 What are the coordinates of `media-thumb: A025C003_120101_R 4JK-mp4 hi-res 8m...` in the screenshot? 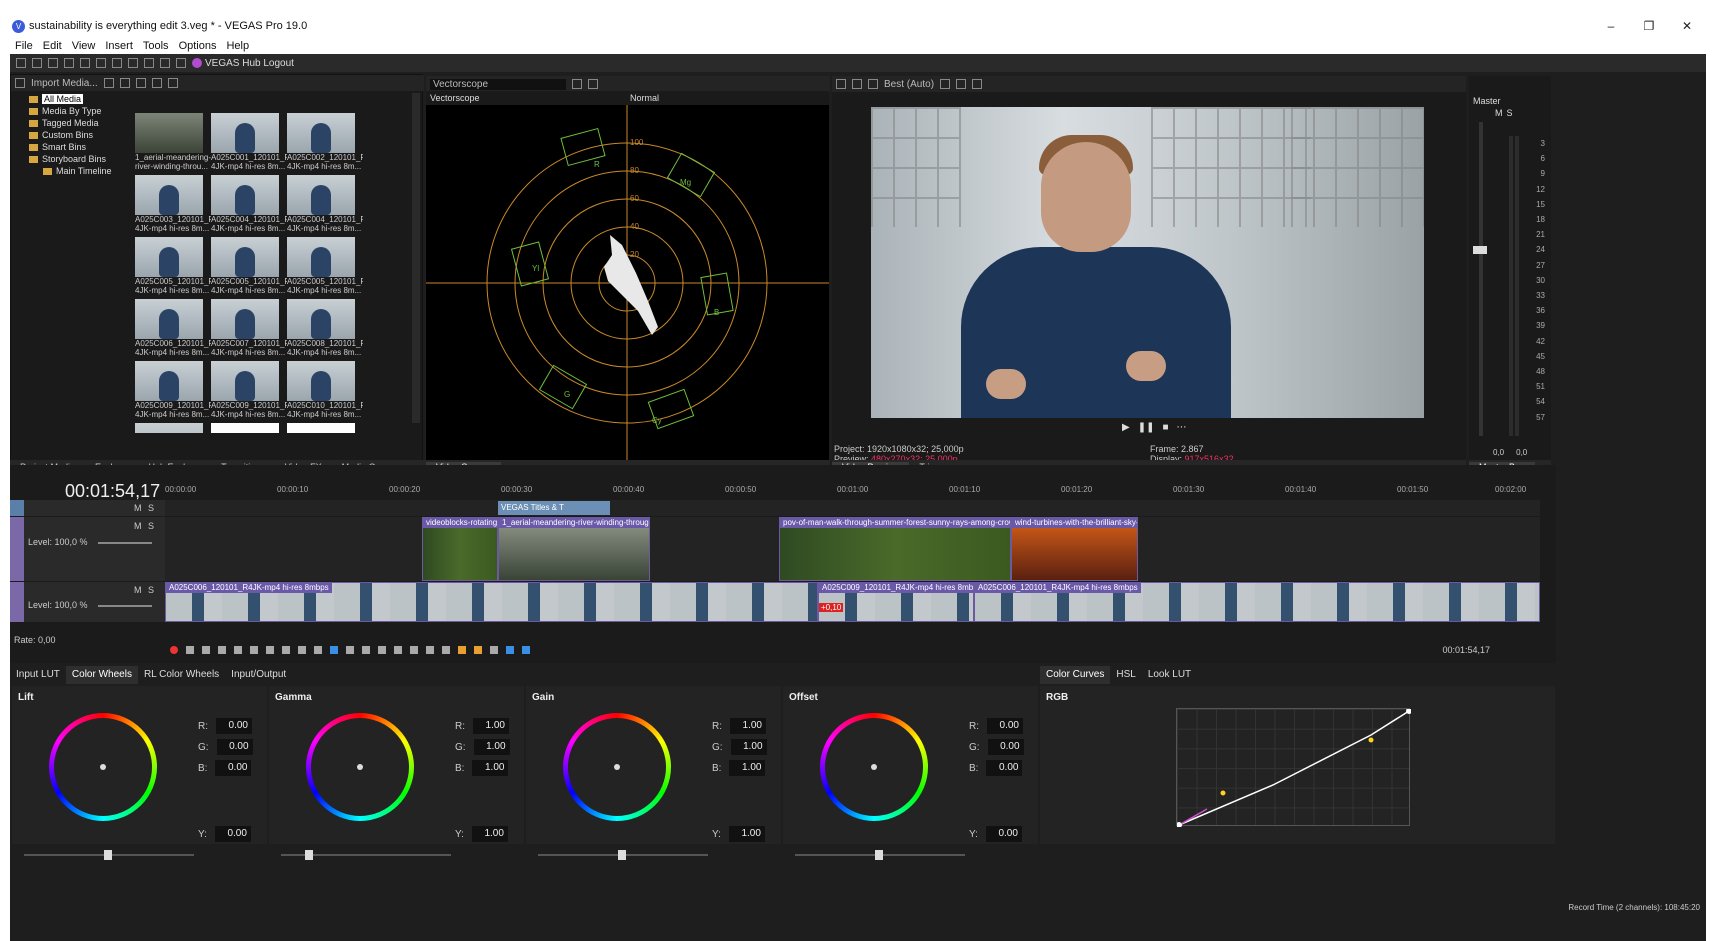 It's located at (173, 205).